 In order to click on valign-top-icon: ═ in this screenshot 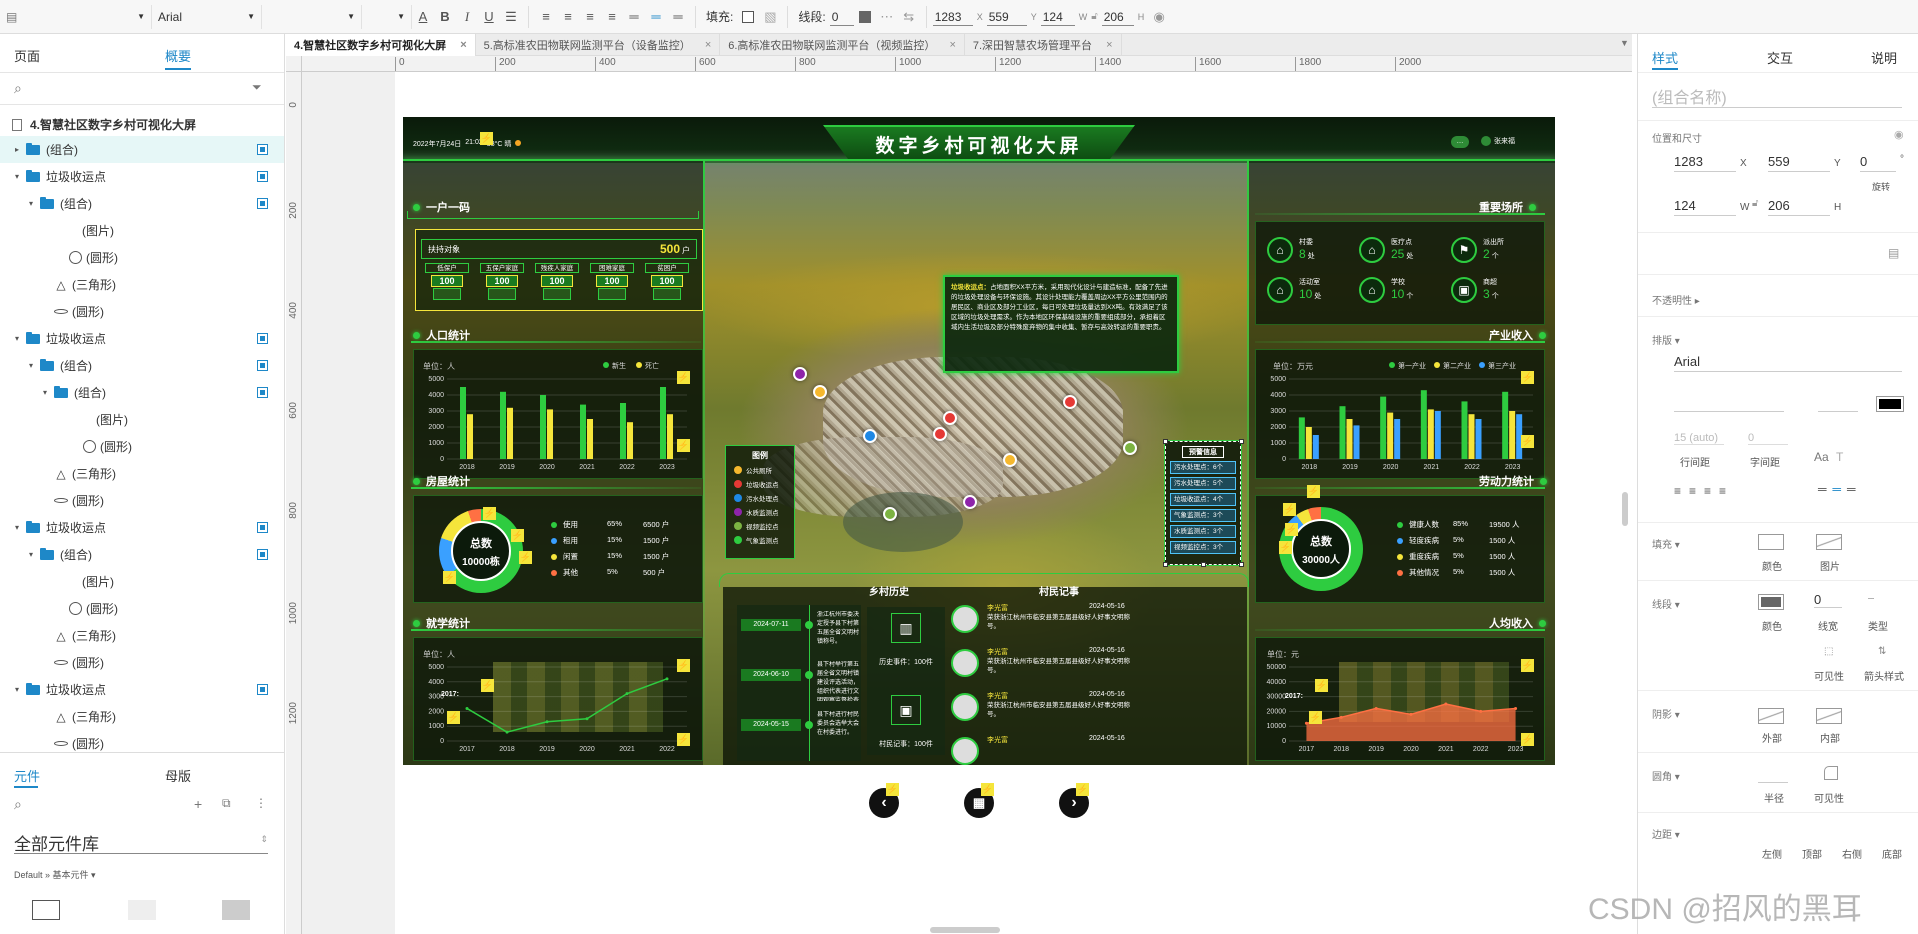, I will do `click(634, 17)`.